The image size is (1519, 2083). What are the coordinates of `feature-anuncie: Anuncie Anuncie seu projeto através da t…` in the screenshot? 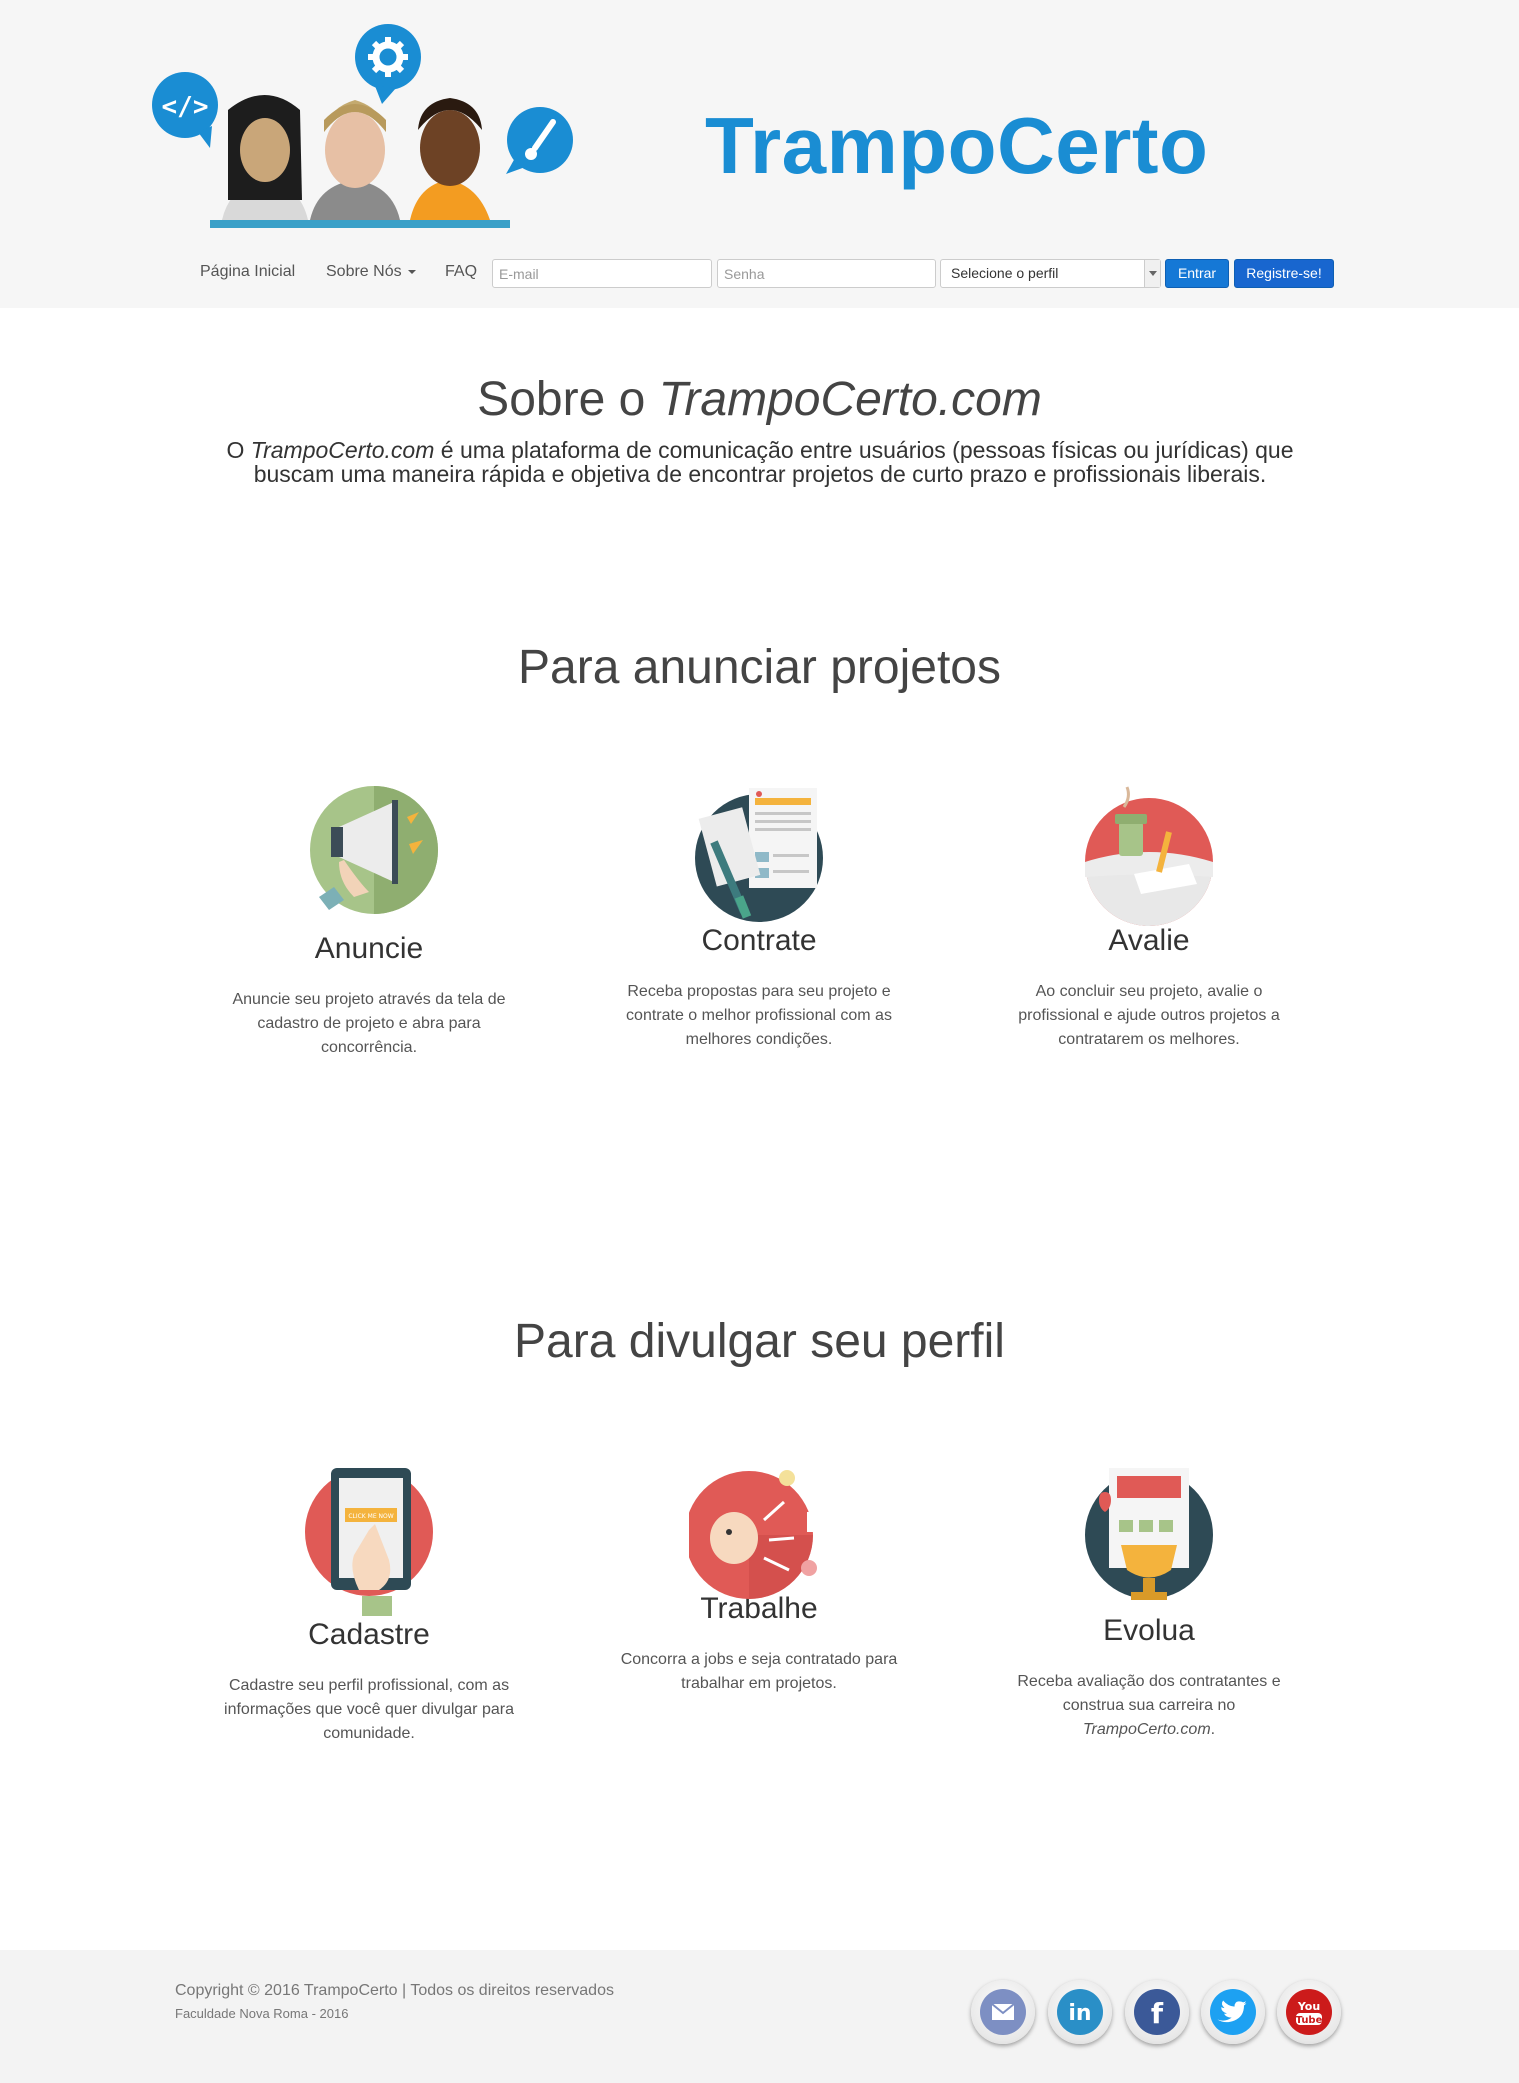 It's located at (369, 921).